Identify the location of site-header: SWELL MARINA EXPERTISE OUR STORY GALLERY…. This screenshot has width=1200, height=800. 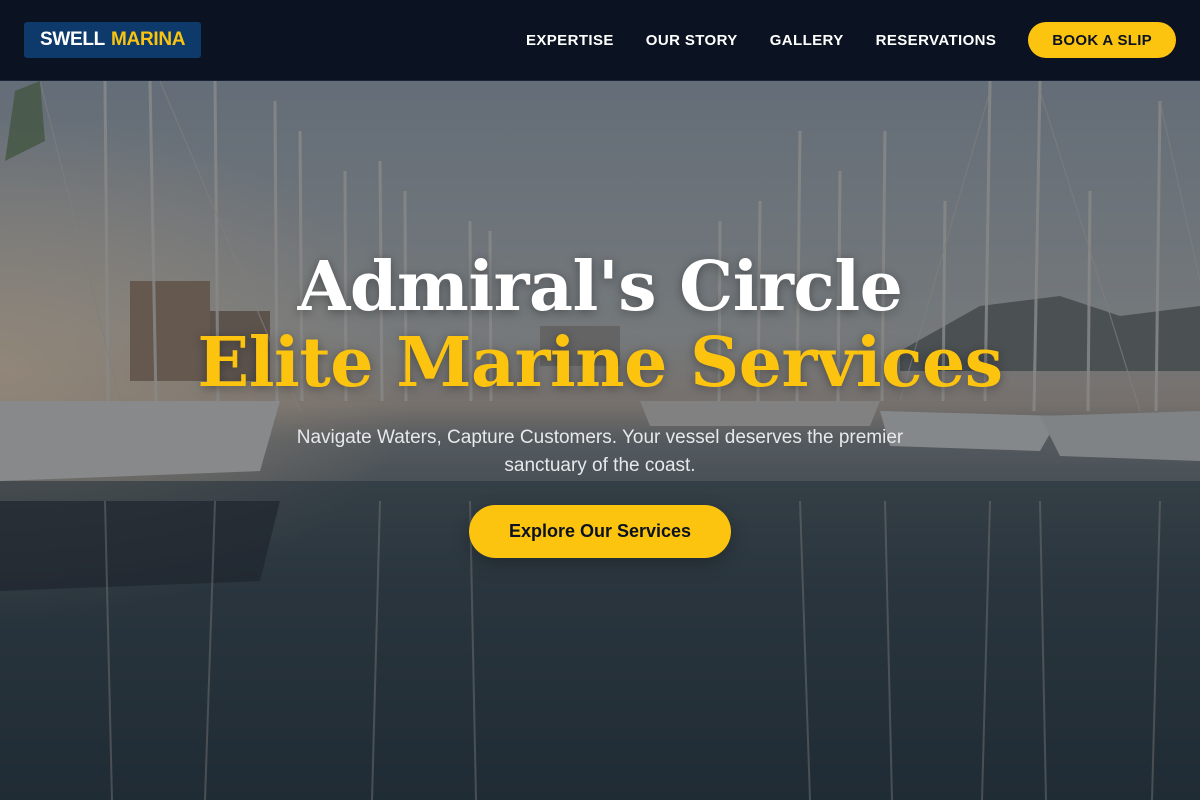
(600, 40).